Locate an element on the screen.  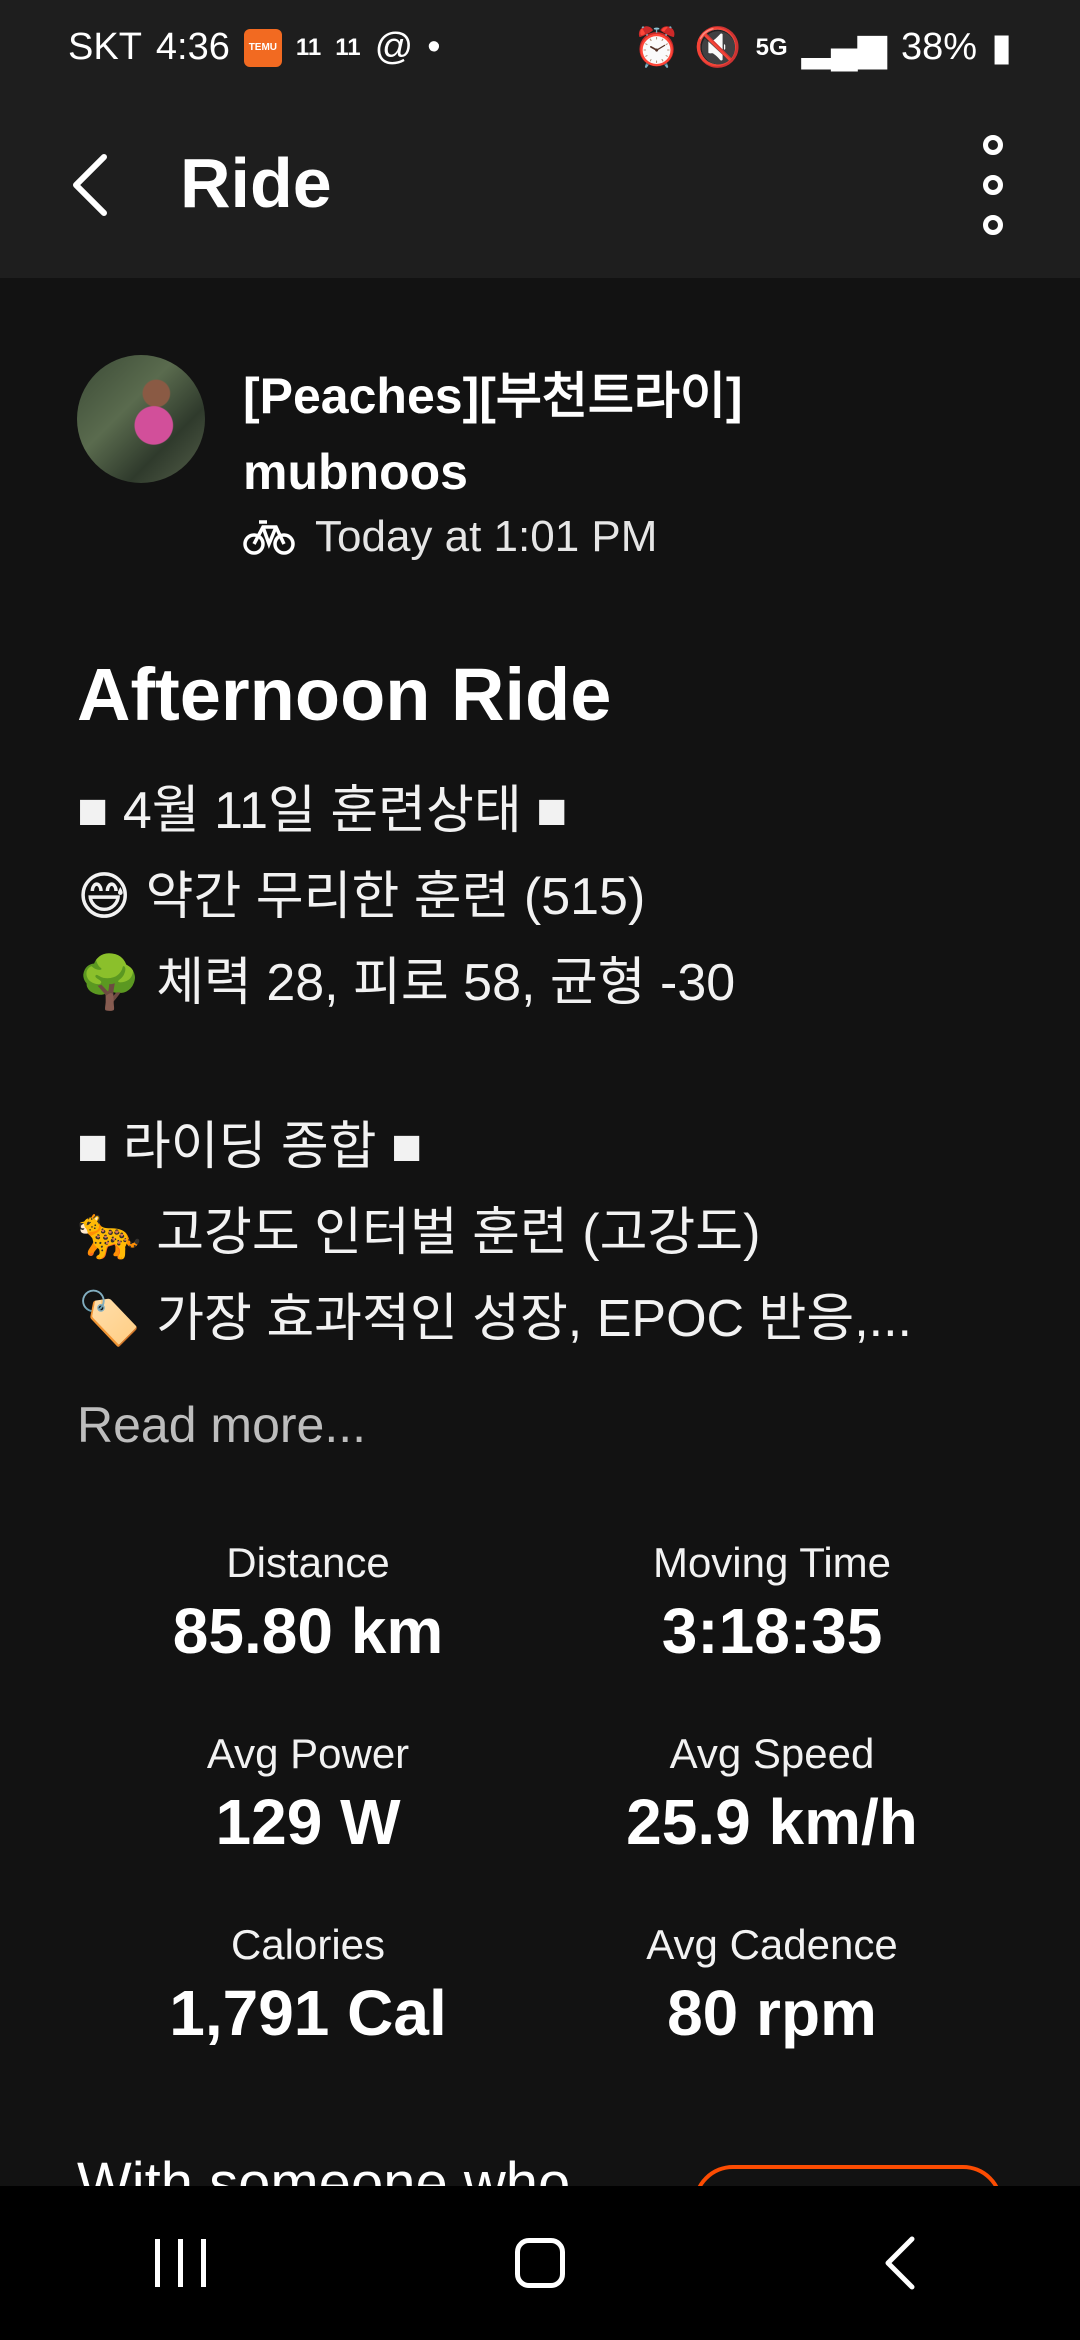
more-vertical-icon is located at coordinates (993, 145).